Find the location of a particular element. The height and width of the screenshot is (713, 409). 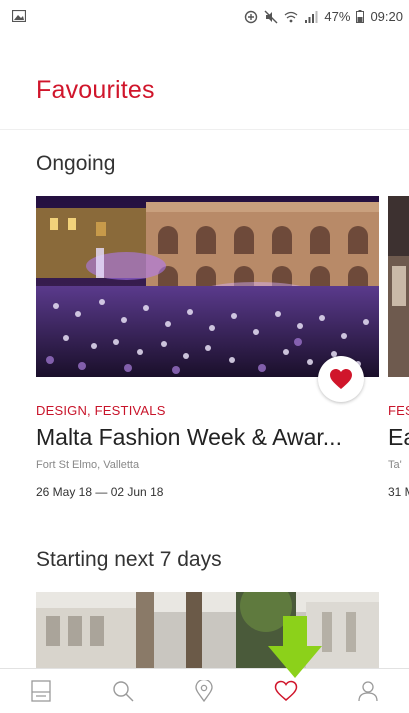

nav-item-search is located at coordinates (123, 691).